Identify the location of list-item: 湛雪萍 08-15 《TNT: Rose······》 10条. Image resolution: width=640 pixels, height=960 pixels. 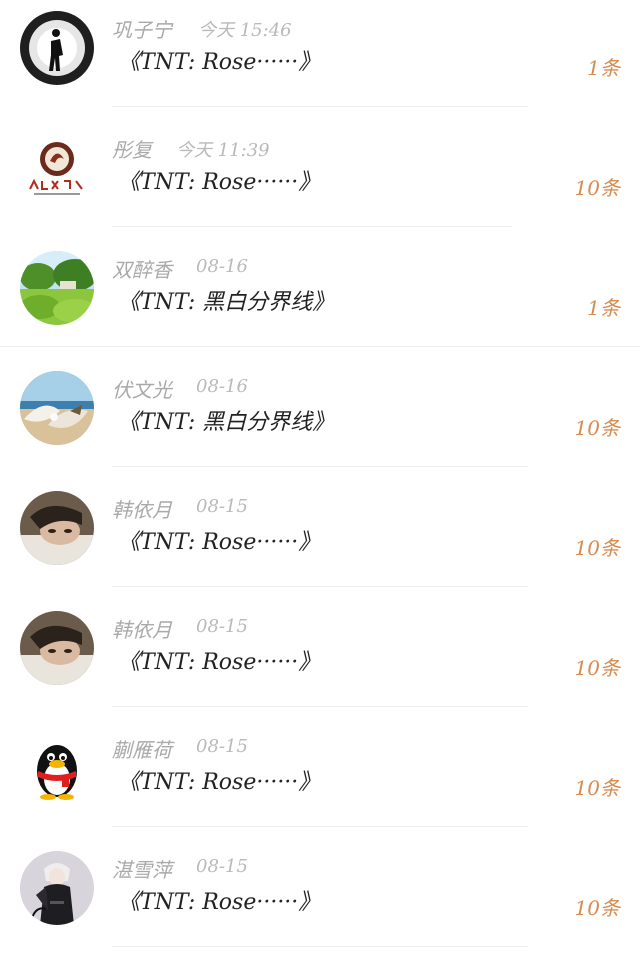
(320, 900).